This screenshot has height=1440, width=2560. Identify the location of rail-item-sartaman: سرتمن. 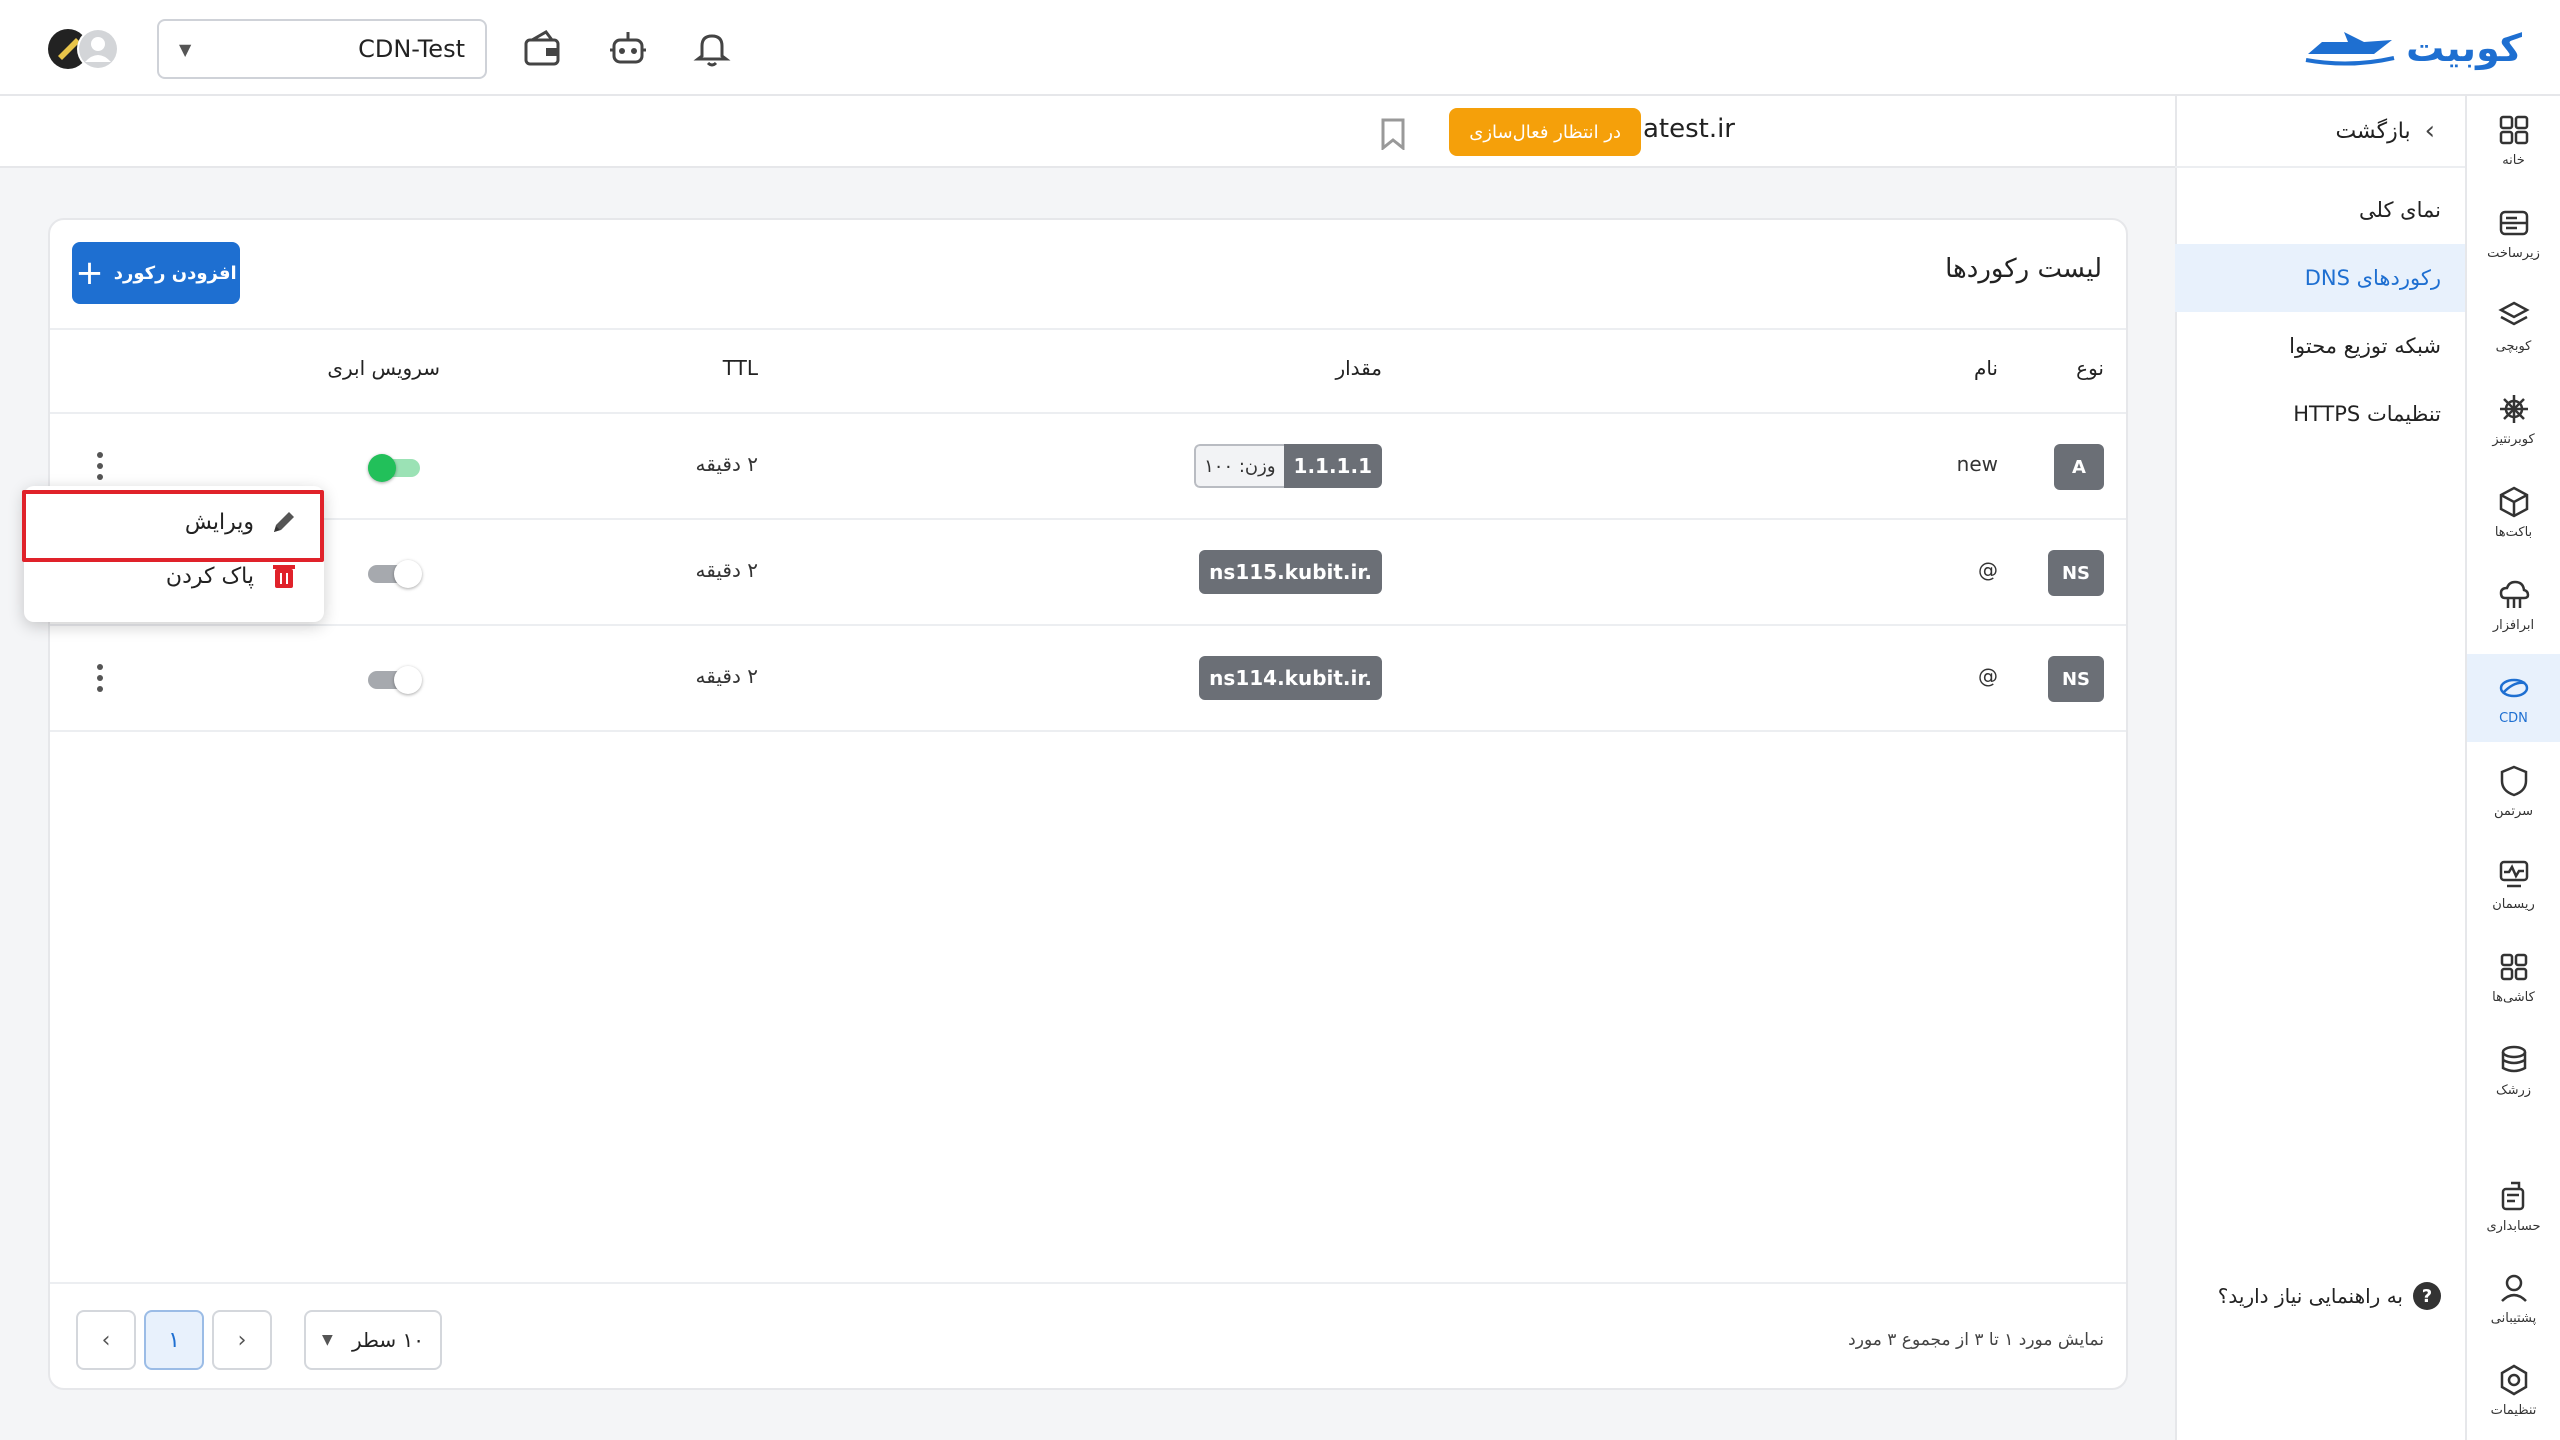
(2513, 791).